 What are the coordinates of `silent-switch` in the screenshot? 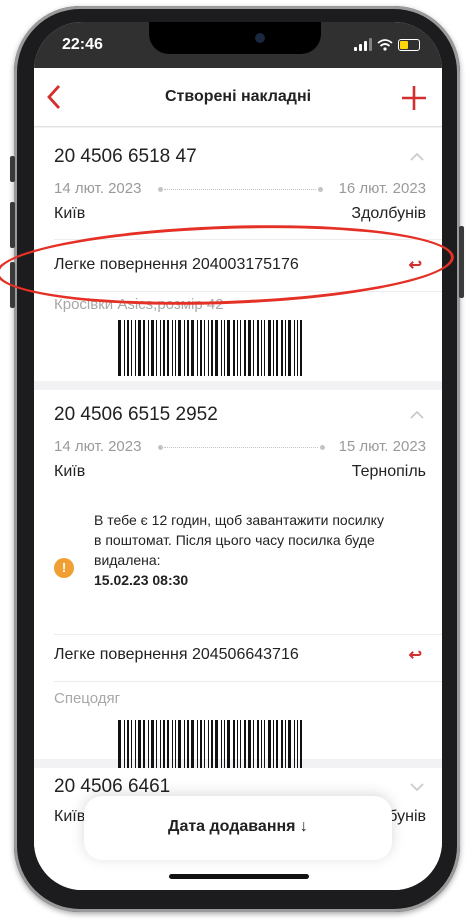 It's located at (12, 169).